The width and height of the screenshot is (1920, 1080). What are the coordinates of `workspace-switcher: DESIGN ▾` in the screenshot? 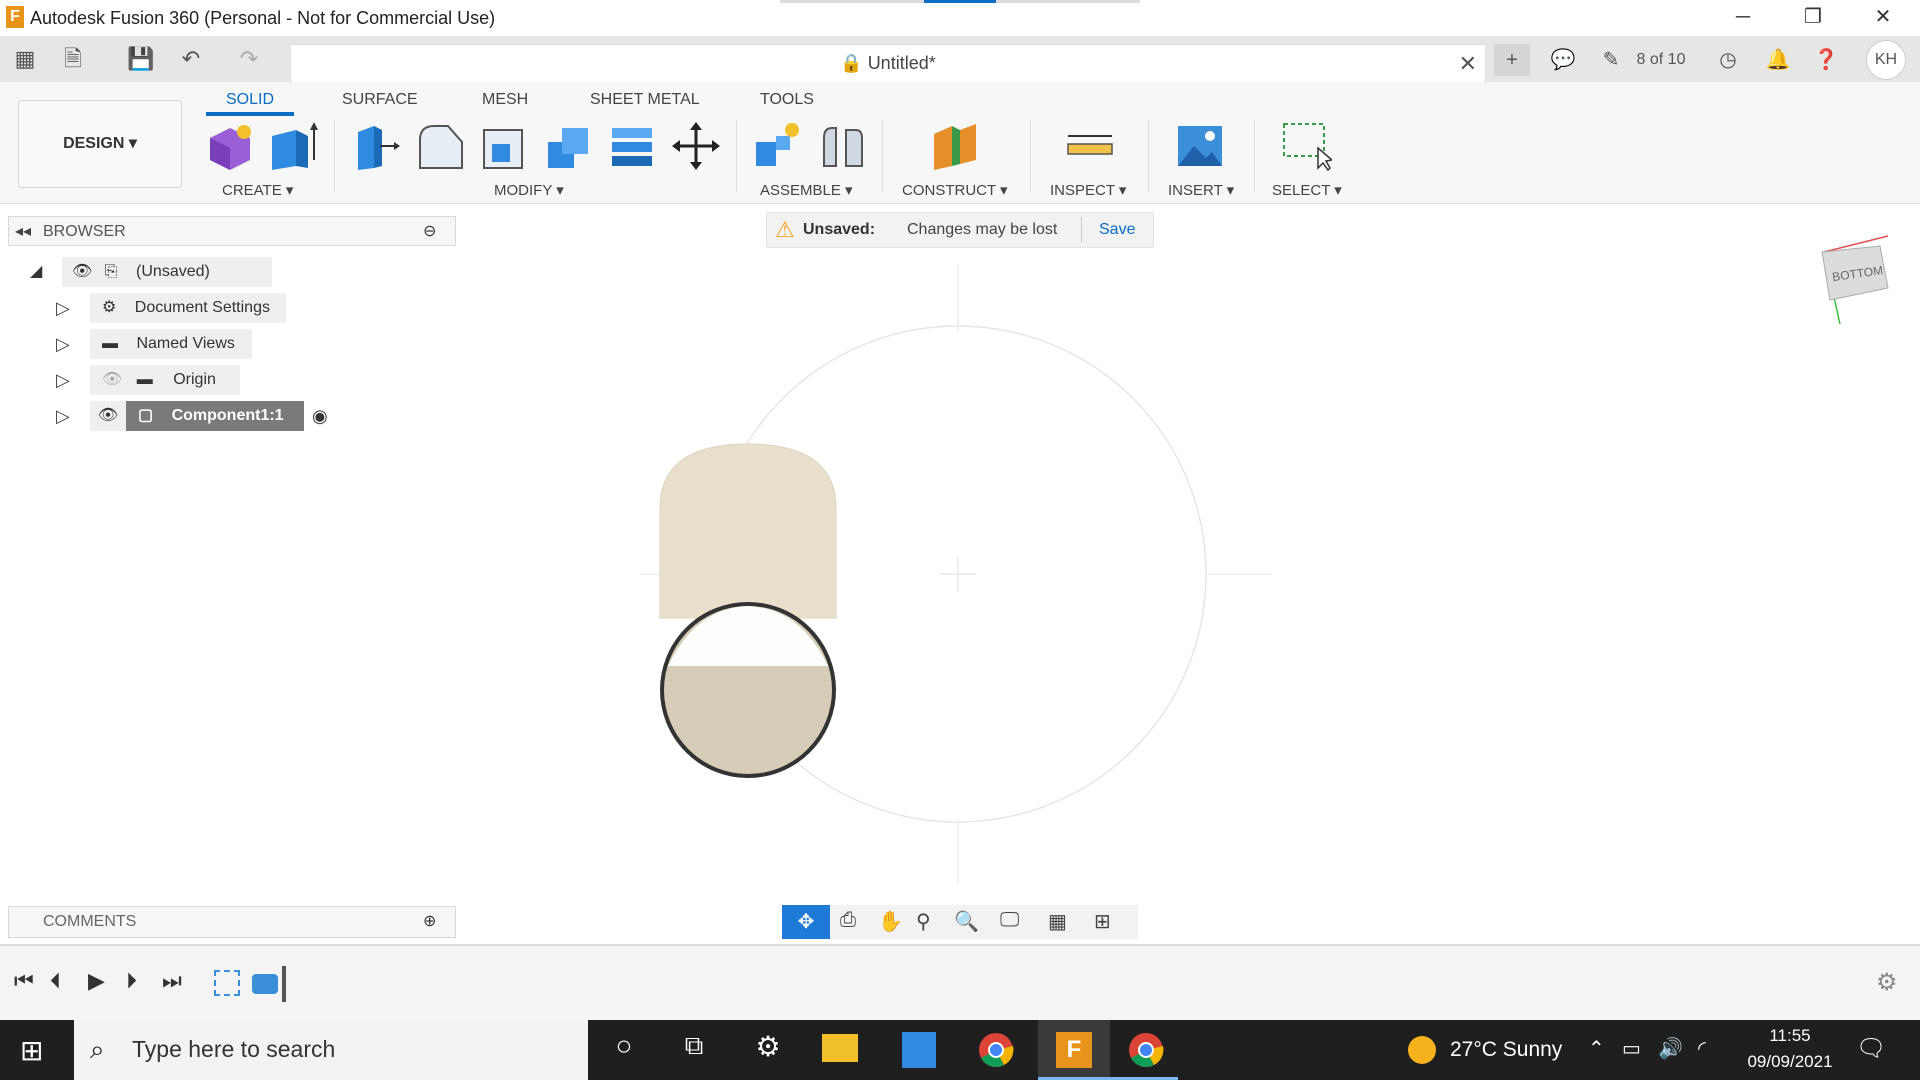 It's located at (100, 144).